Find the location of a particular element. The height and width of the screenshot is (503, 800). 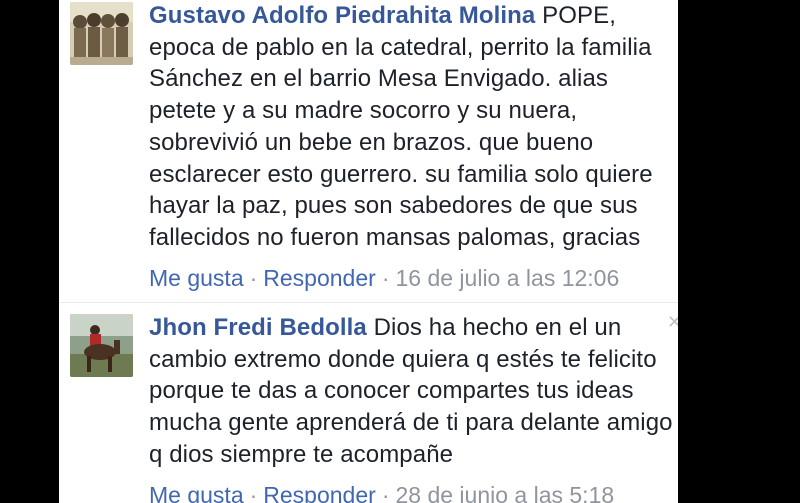

comment-divider is located at coordinates (368, 302).